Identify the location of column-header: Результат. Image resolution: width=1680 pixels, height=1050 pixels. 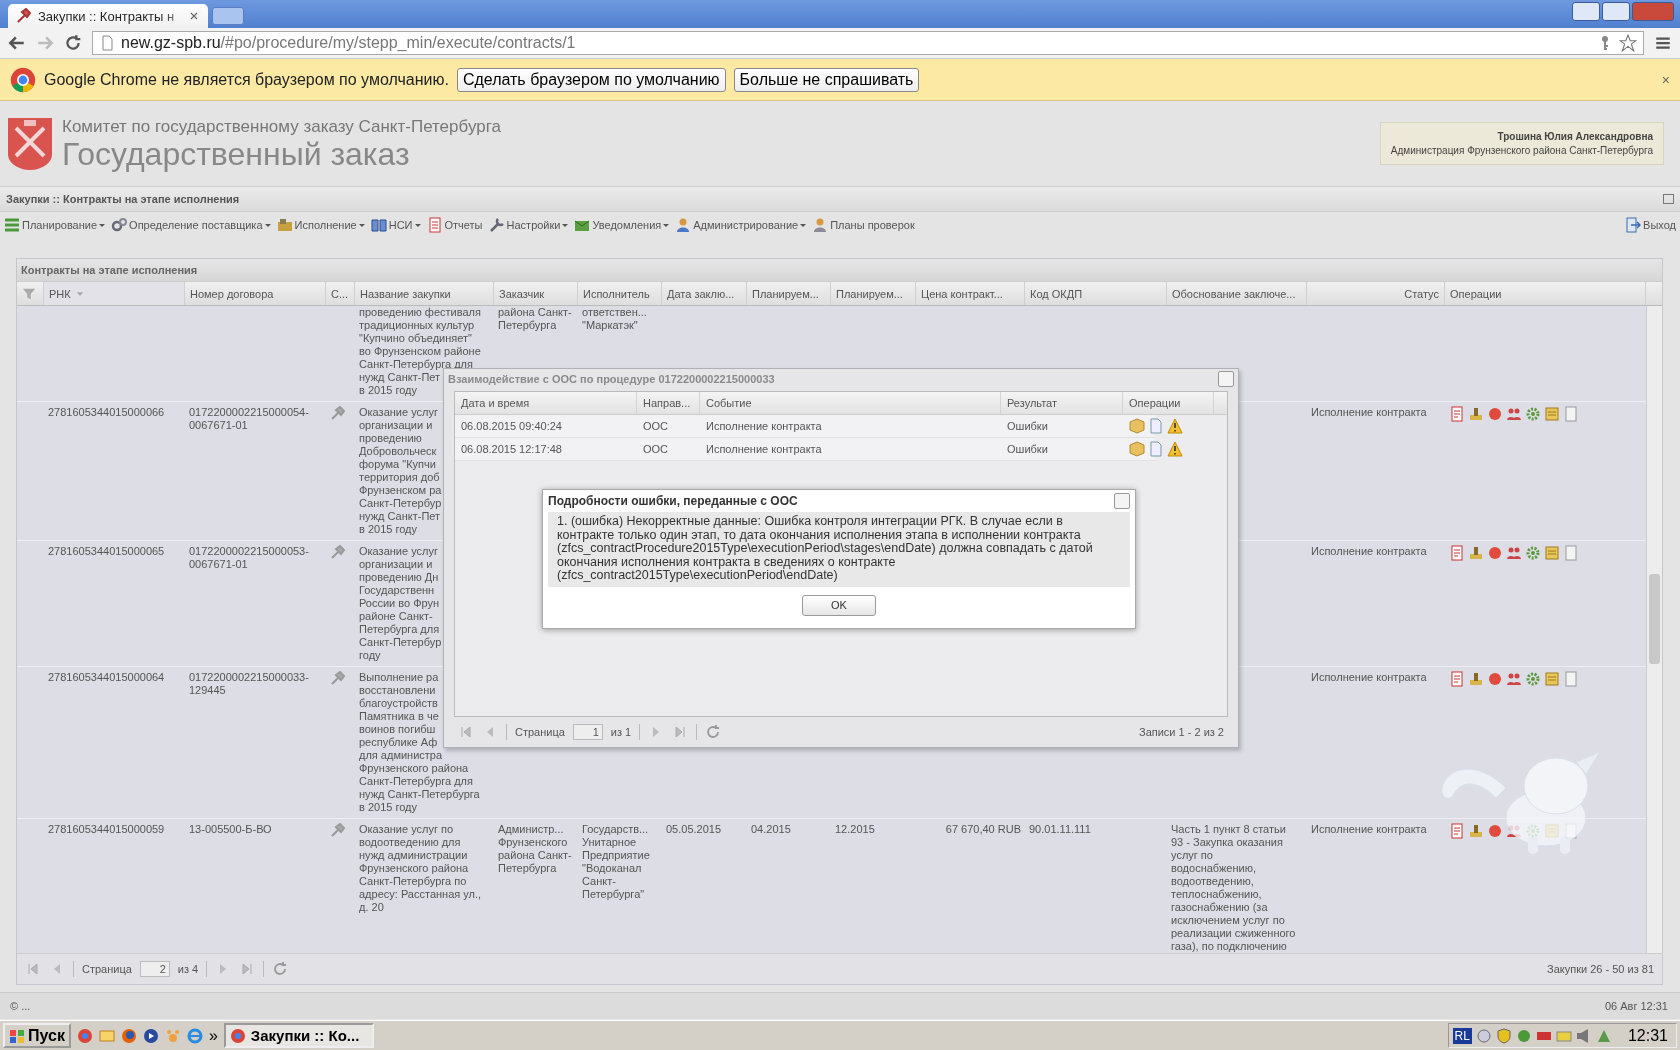
(1032, 403).